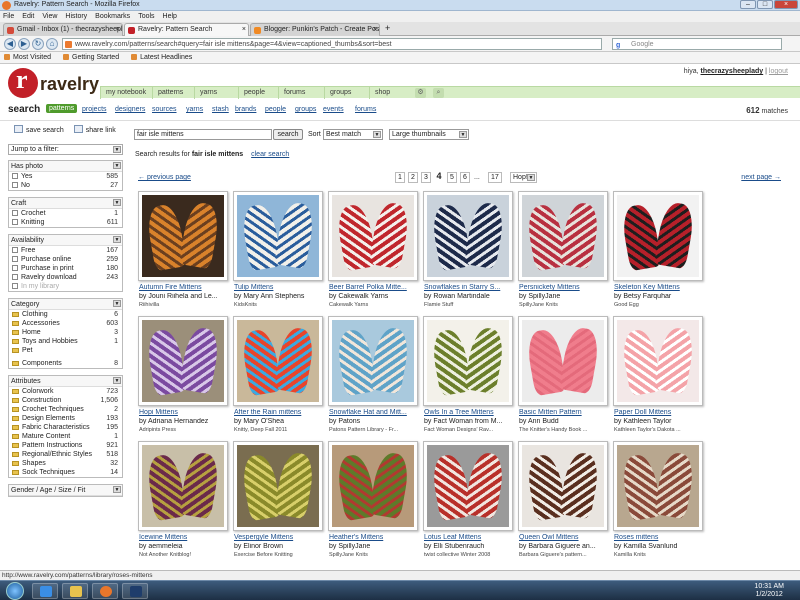  Describe the element at coordinates (95, 129) in the screenshot. I see `share-link: share link` at that location.